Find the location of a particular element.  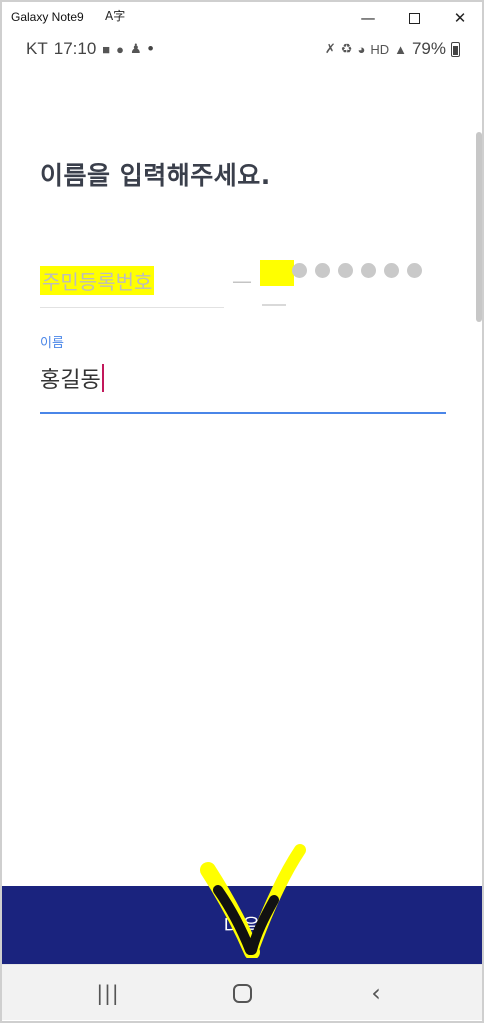

text-cursor is located at coordinates (102, 378).